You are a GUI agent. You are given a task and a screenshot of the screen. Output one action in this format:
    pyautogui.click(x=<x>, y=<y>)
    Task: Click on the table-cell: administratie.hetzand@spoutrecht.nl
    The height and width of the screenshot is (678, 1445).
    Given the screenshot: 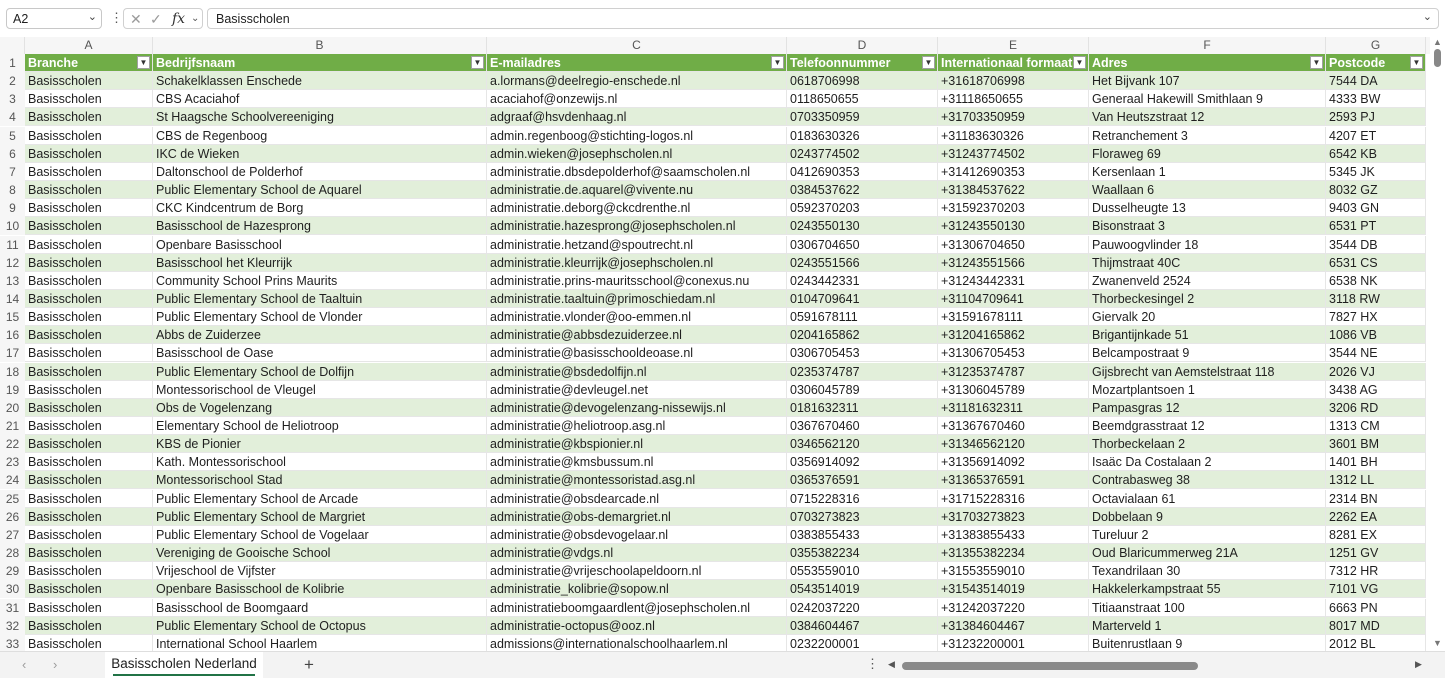 What is the action you would take?
    pyautogui.click(x=637, y=244)
    